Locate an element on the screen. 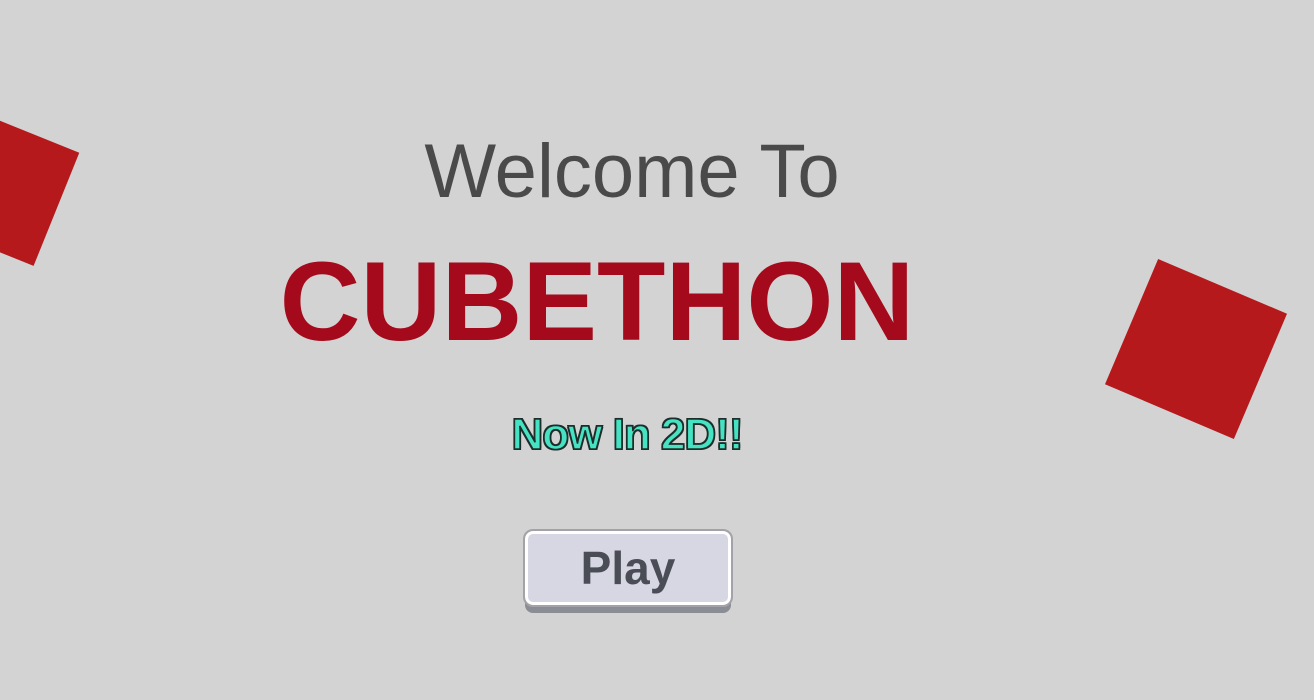  play-button: Play is located at coordinates (628, 568).